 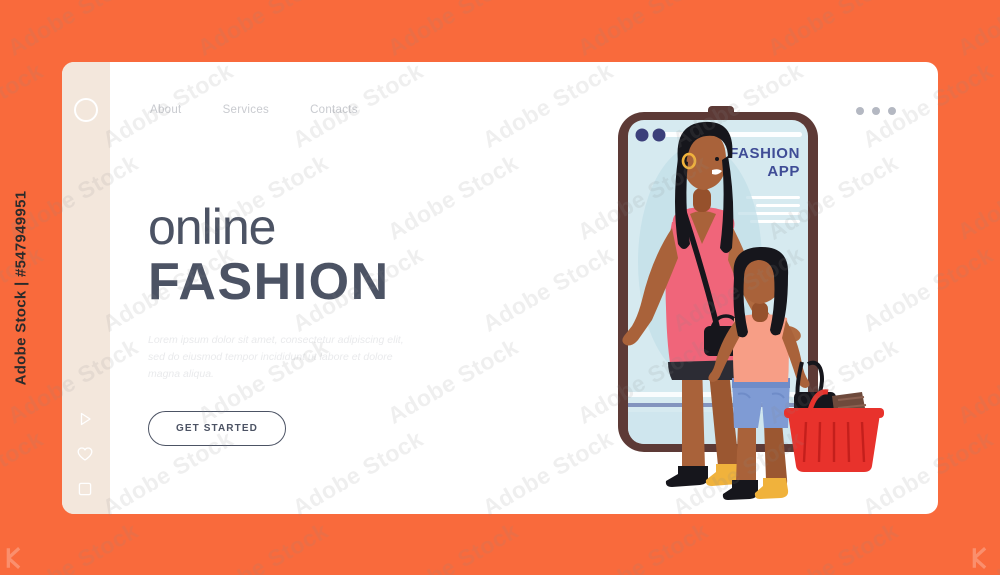 What do you see at coordinates (334, 110) in the screenshot?
I see `nav-item-contacts: Contacts` at bounding box center [334, 110].